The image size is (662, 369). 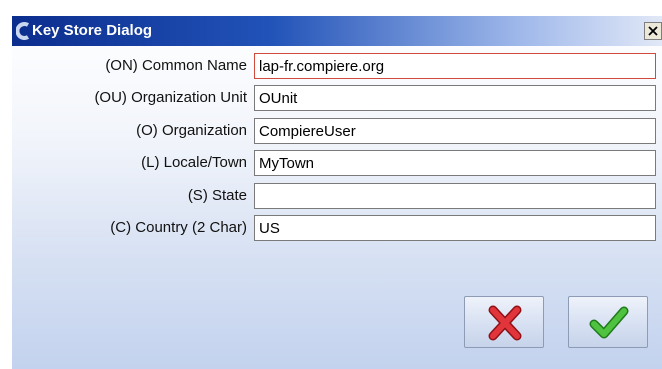 What do you see at coordinates (22, 31) in the screenshot?
I see `compiere-logo-icon` at bounding box center [22, 31].